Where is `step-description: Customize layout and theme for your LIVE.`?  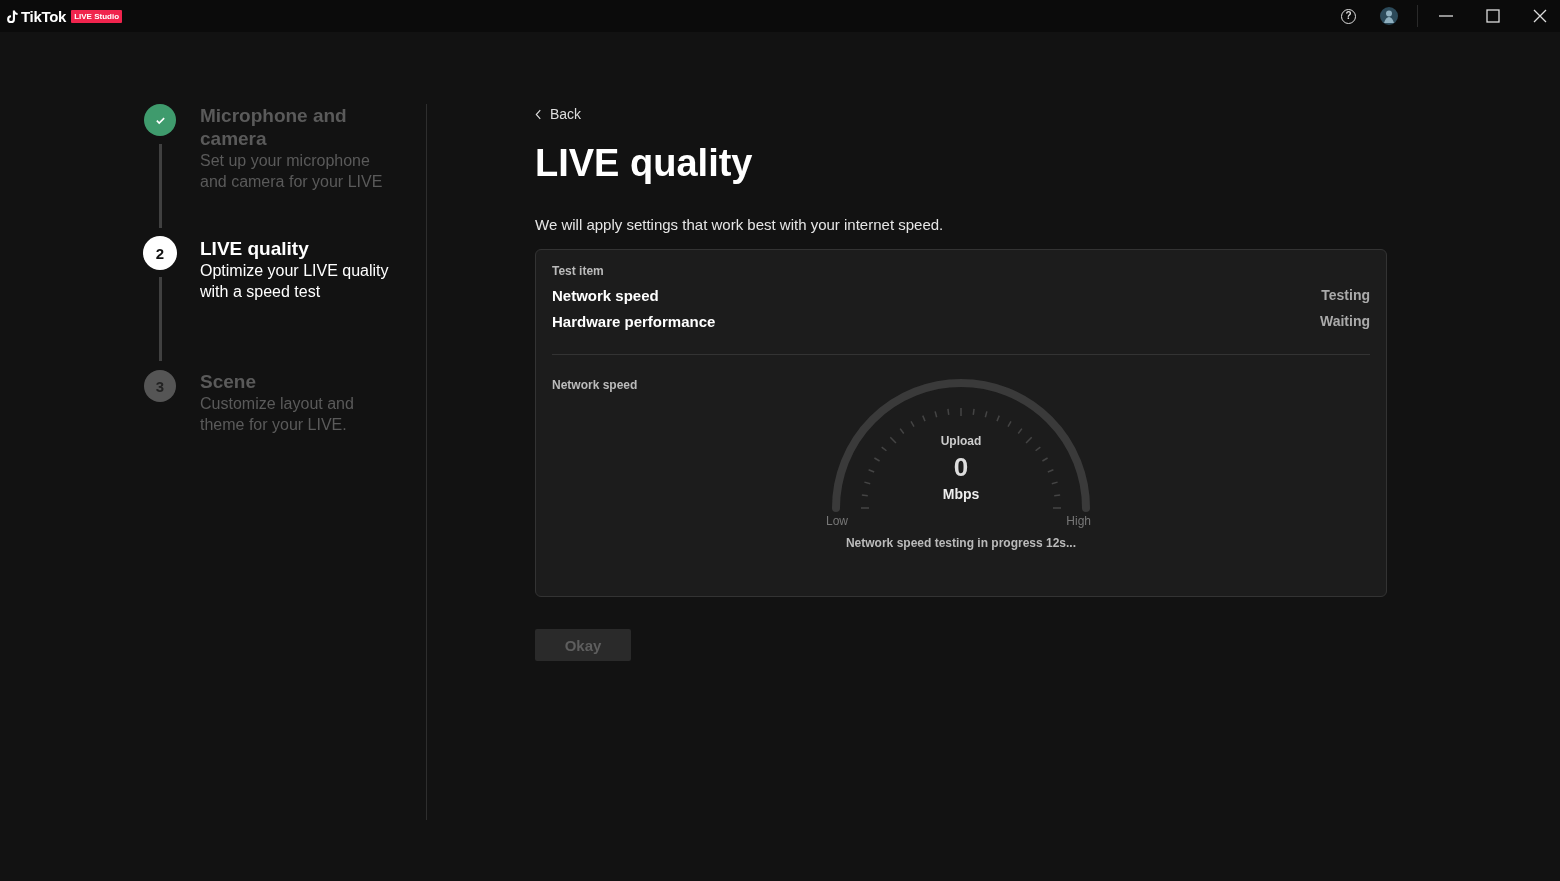
step-description: Customize layout and theme for your LIVE. is located at coordinates (277, 414).